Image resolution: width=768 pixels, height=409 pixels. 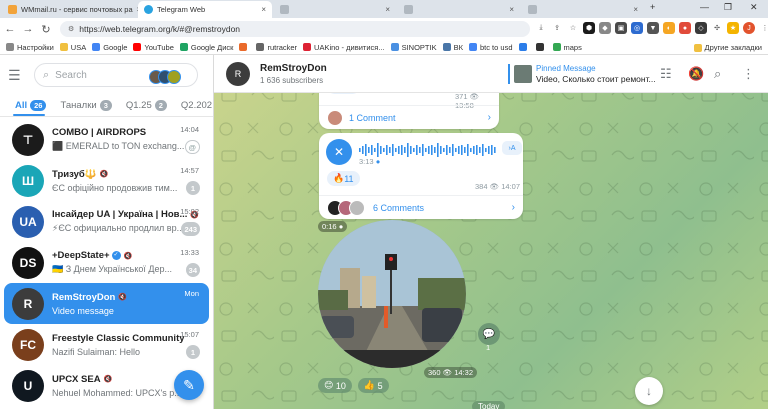 What do you see at coordinates (421, 176) in the screenshot?
I see `voice-message-post: ✕ 3:13 ● ›A 🔥 11 384 👁 14:07 6 Comments ›` at bounding box center [421, 176].